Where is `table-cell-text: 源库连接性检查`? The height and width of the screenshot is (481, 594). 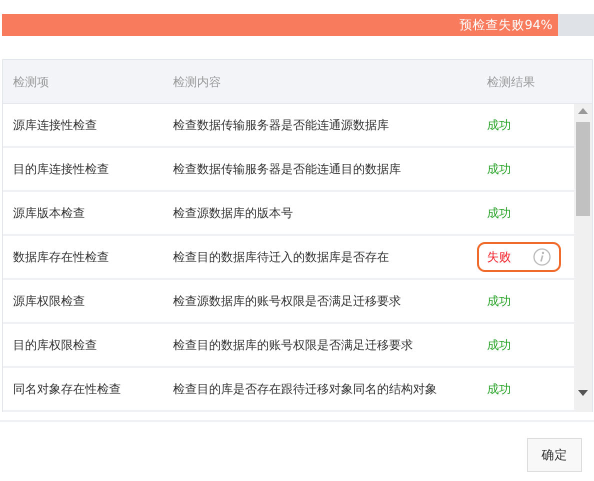
table-cell-text: 源库连接性检查 is located at coordinates (55, 125).